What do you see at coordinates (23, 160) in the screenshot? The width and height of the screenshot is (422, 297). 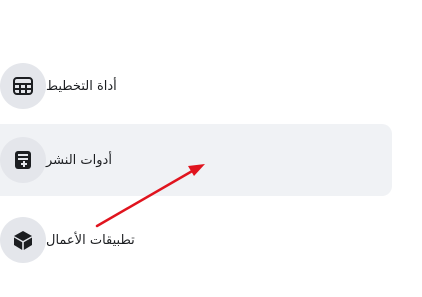 I see `publishing-tools-icon` at bounding box center [23, 160].